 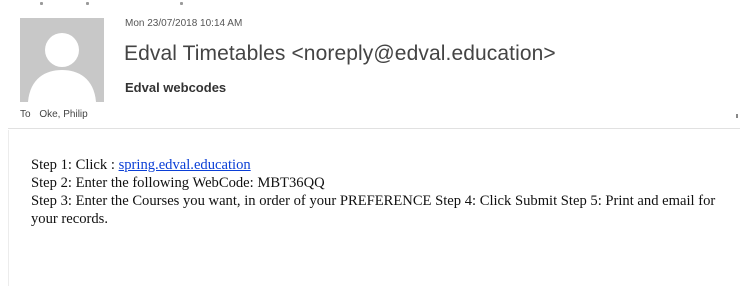 I want to click on scroll-edge-mark, so click(x=737, y=116).